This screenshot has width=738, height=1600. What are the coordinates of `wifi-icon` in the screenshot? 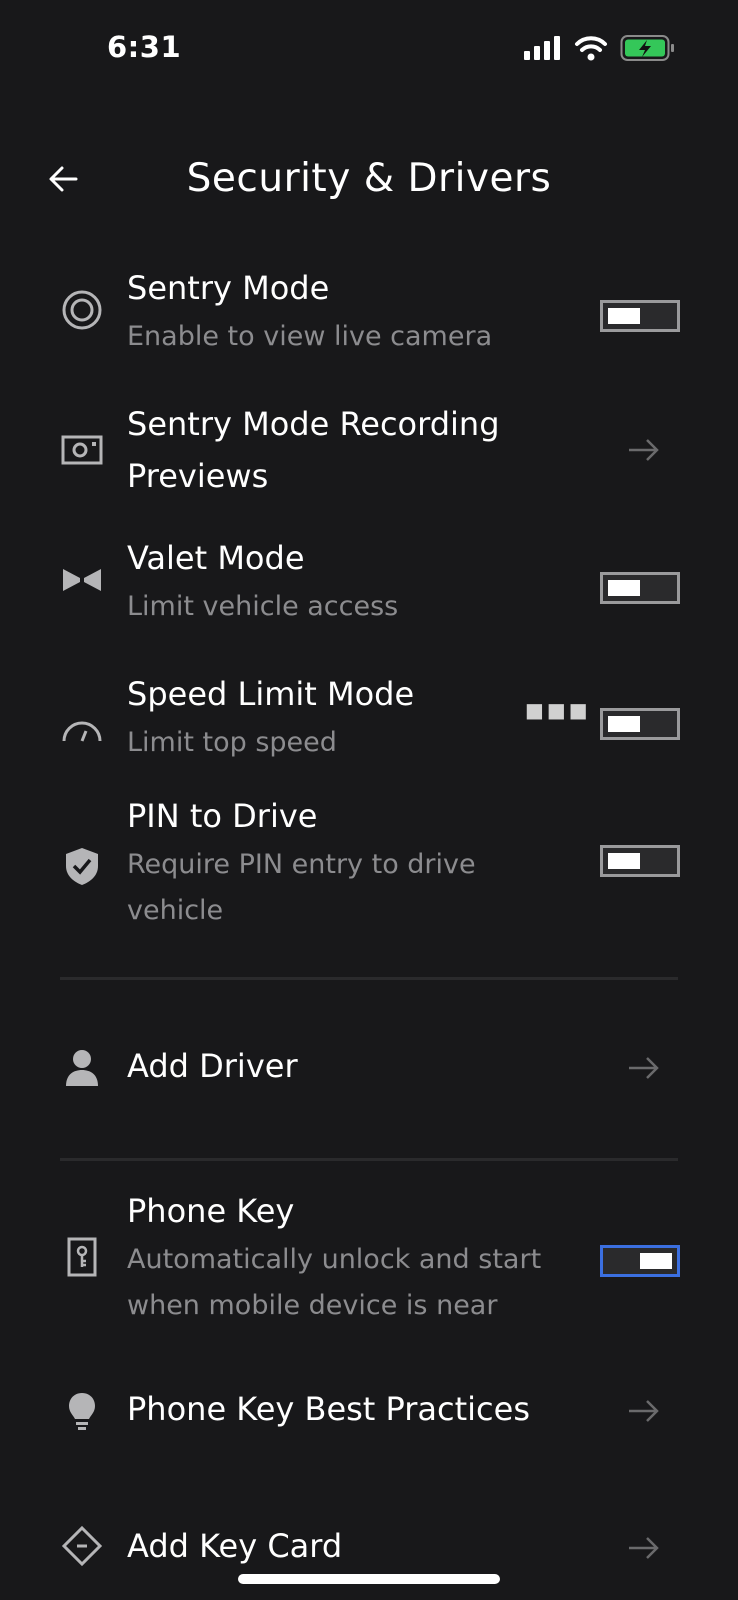 It's located at (591, 48).